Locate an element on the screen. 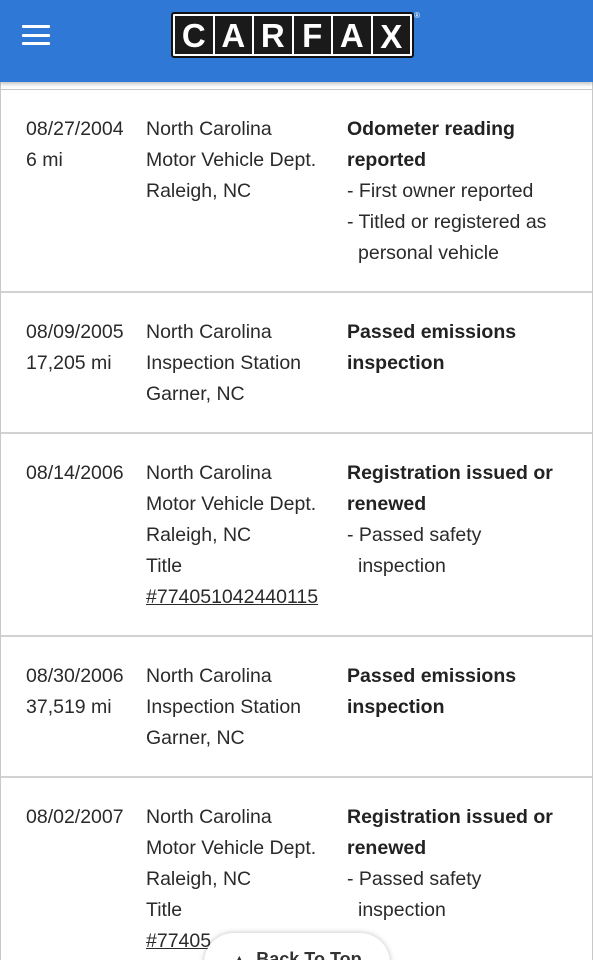 The height and width of the screenshot is (960, 593). carfax-logo: C A R F A X ® is located at coordinates (295, 35).